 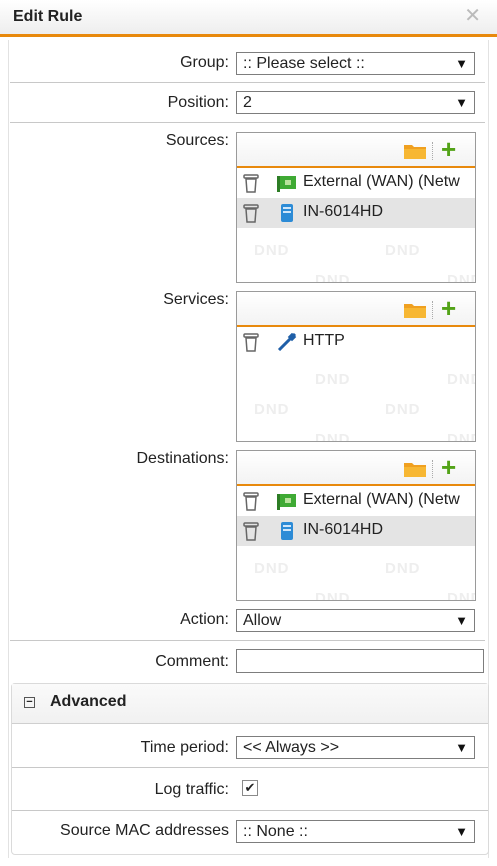 What do you see at coordinates (29, 702) in the screenshot?
I see `collapse-icon: −` at bounding box center [29, 702].